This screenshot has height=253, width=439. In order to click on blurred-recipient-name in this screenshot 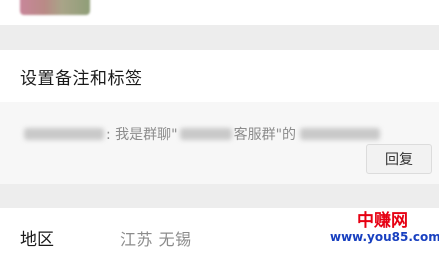, I will do `click(340, 134)`.